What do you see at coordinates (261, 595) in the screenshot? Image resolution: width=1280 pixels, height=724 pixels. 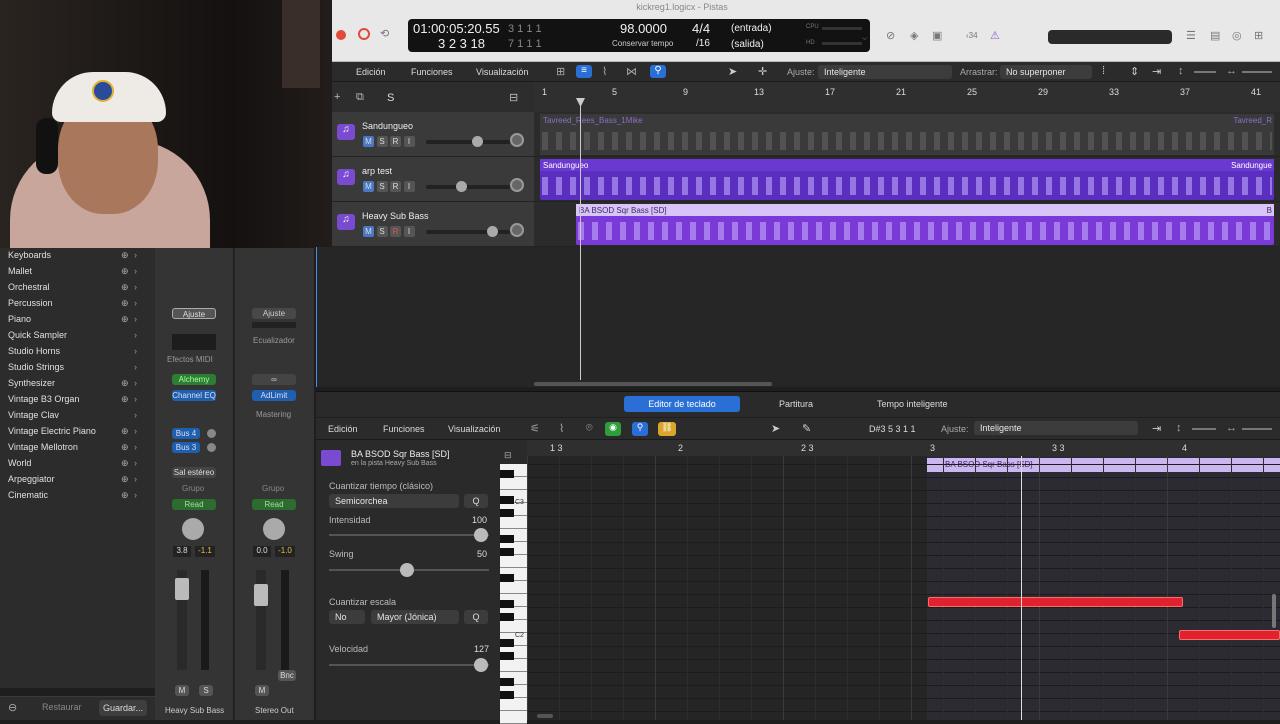 I see `strip2-fader` at bounding box center [261, 595].